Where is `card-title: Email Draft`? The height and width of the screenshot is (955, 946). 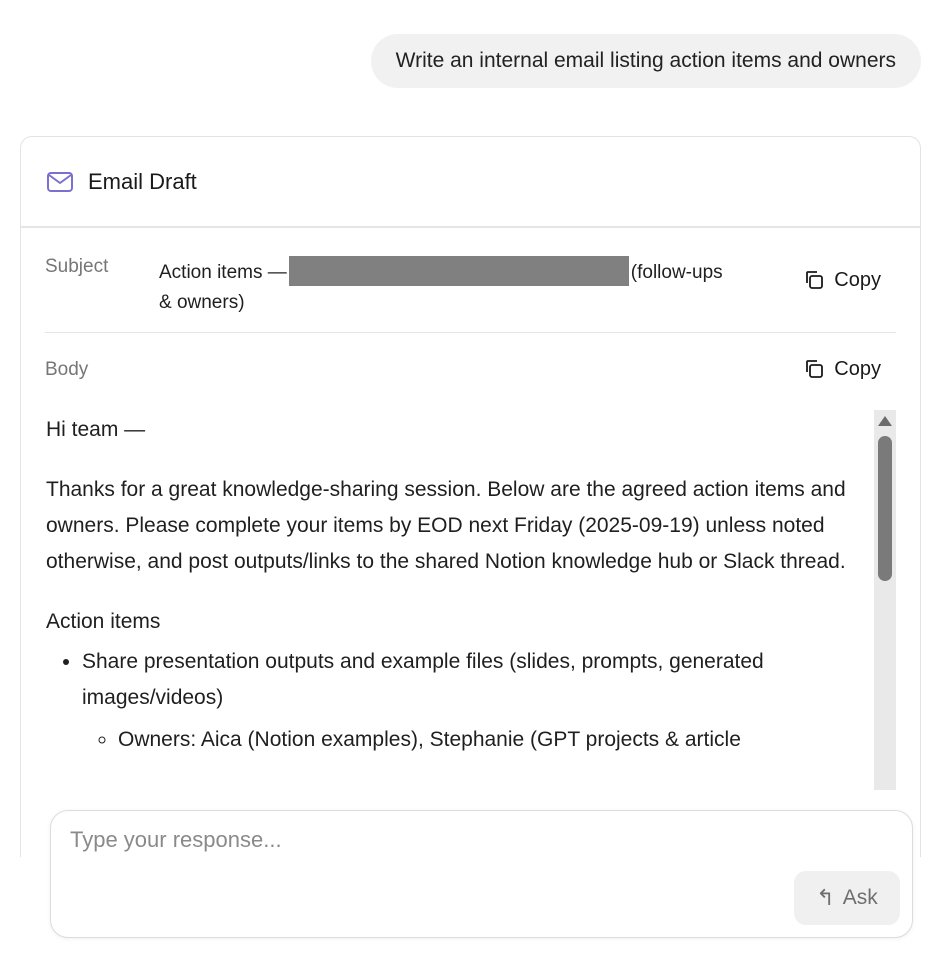
card-title: Email Draft is located at coordinates (142, 181).